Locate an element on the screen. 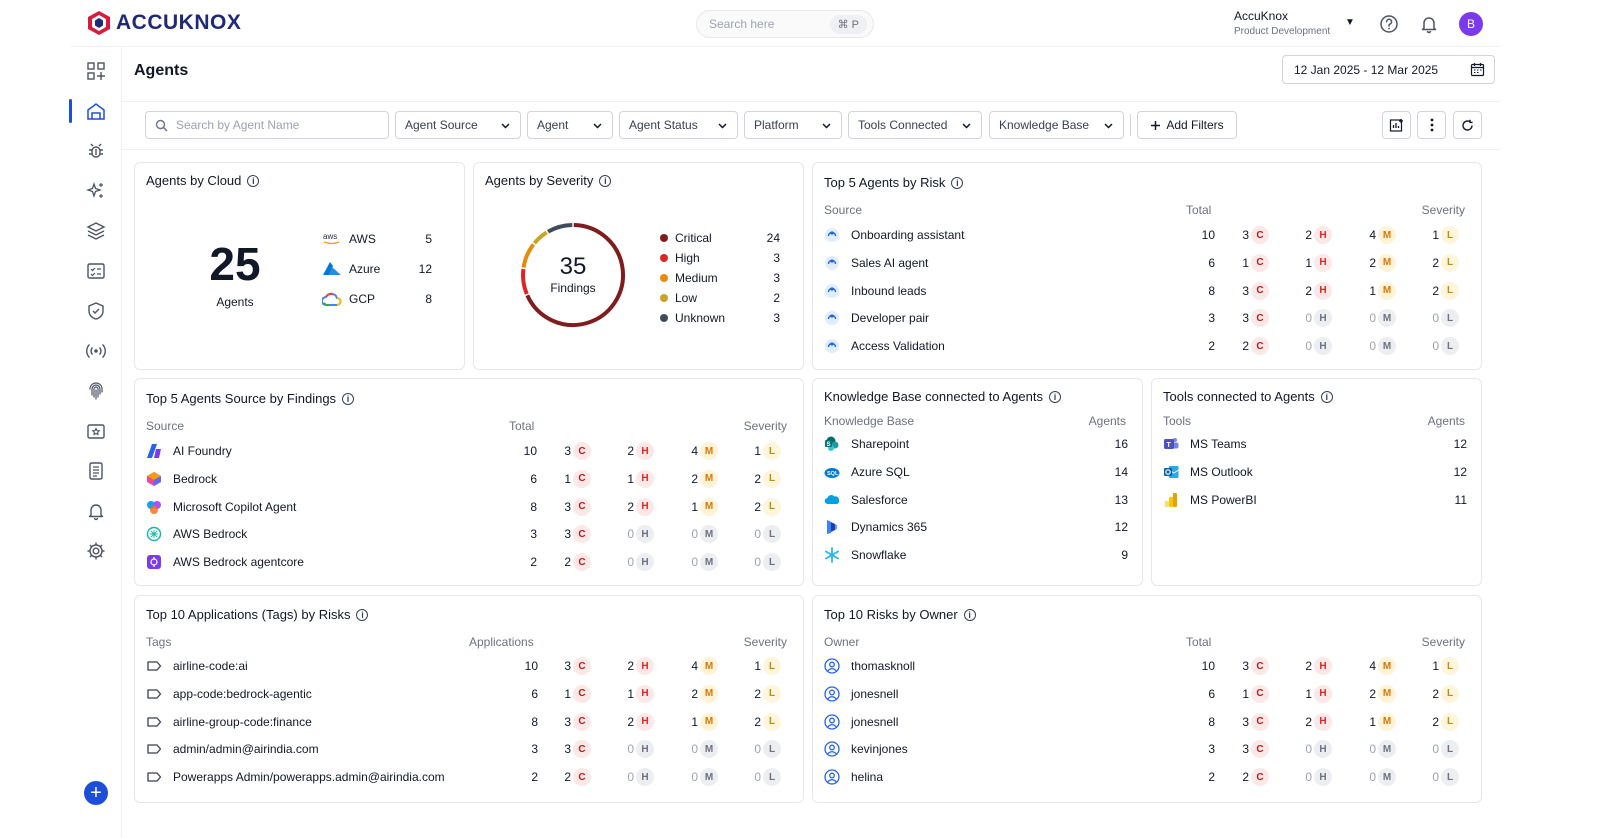  table-row: Developer pair 3 3 C 0 H 0 M 0 L is located at coordinates (1146, 318).